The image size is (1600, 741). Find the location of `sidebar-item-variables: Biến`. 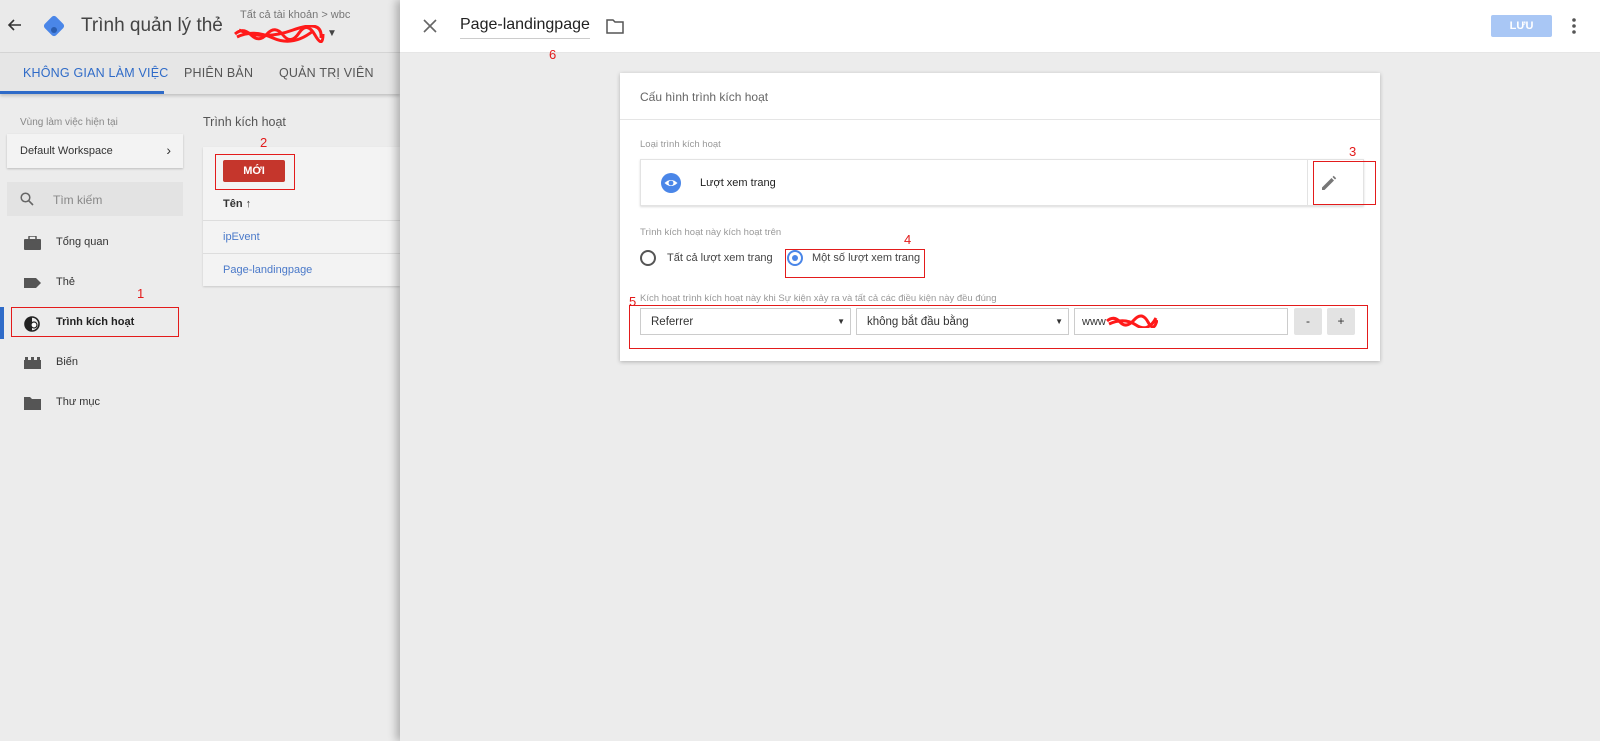

sidebar-item-variables: Biến is located at coordinates (97, 363).